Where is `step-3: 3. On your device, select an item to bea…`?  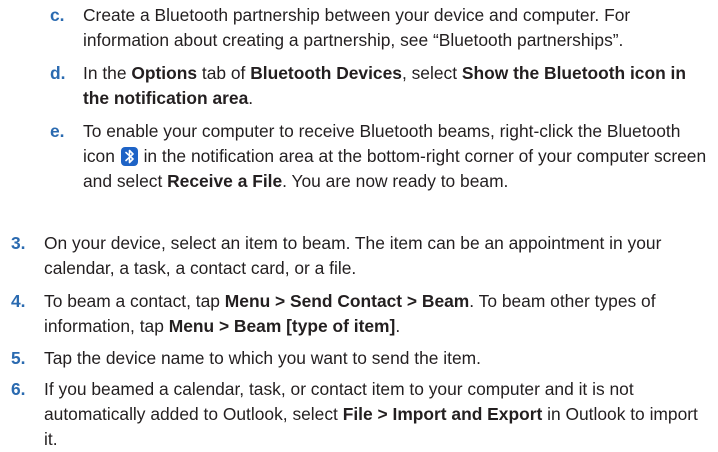 step-3: 3. On your device, select an item to bea… is located at coordinates (359, 256).